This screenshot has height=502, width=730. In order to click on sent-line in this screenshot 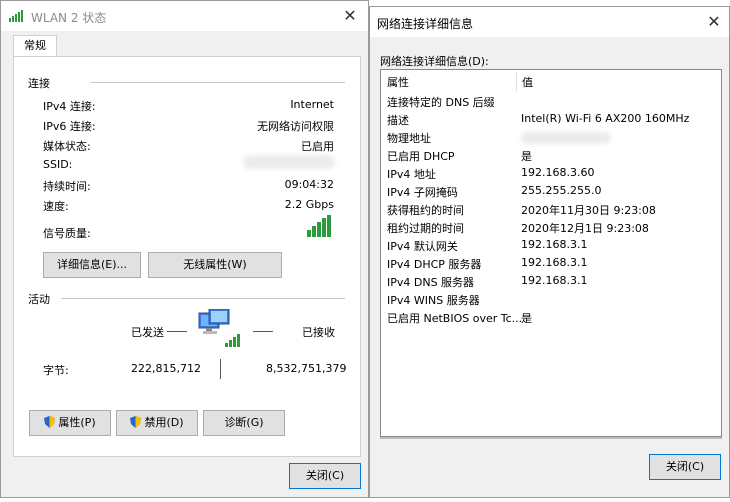, I will do `click(177, 331)`.